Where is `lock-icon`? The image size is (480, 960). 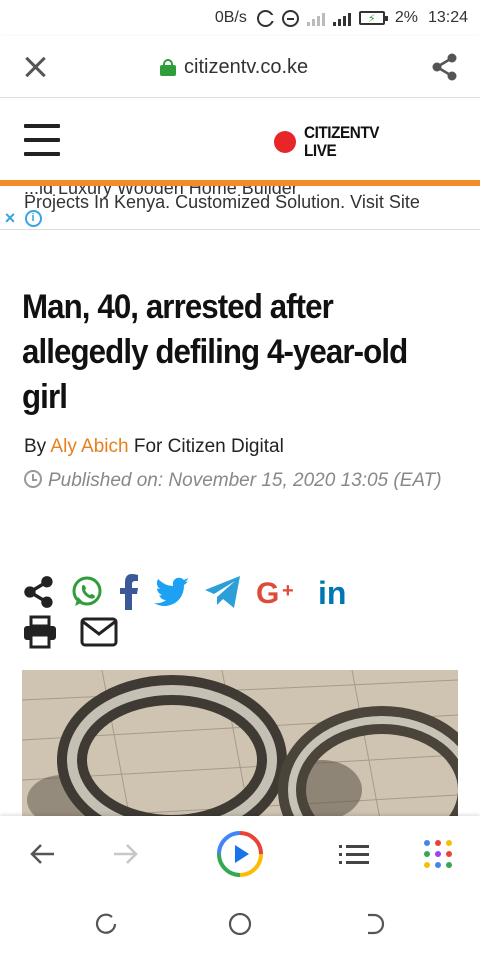 lock-icon is located at coordinates (168, 67).